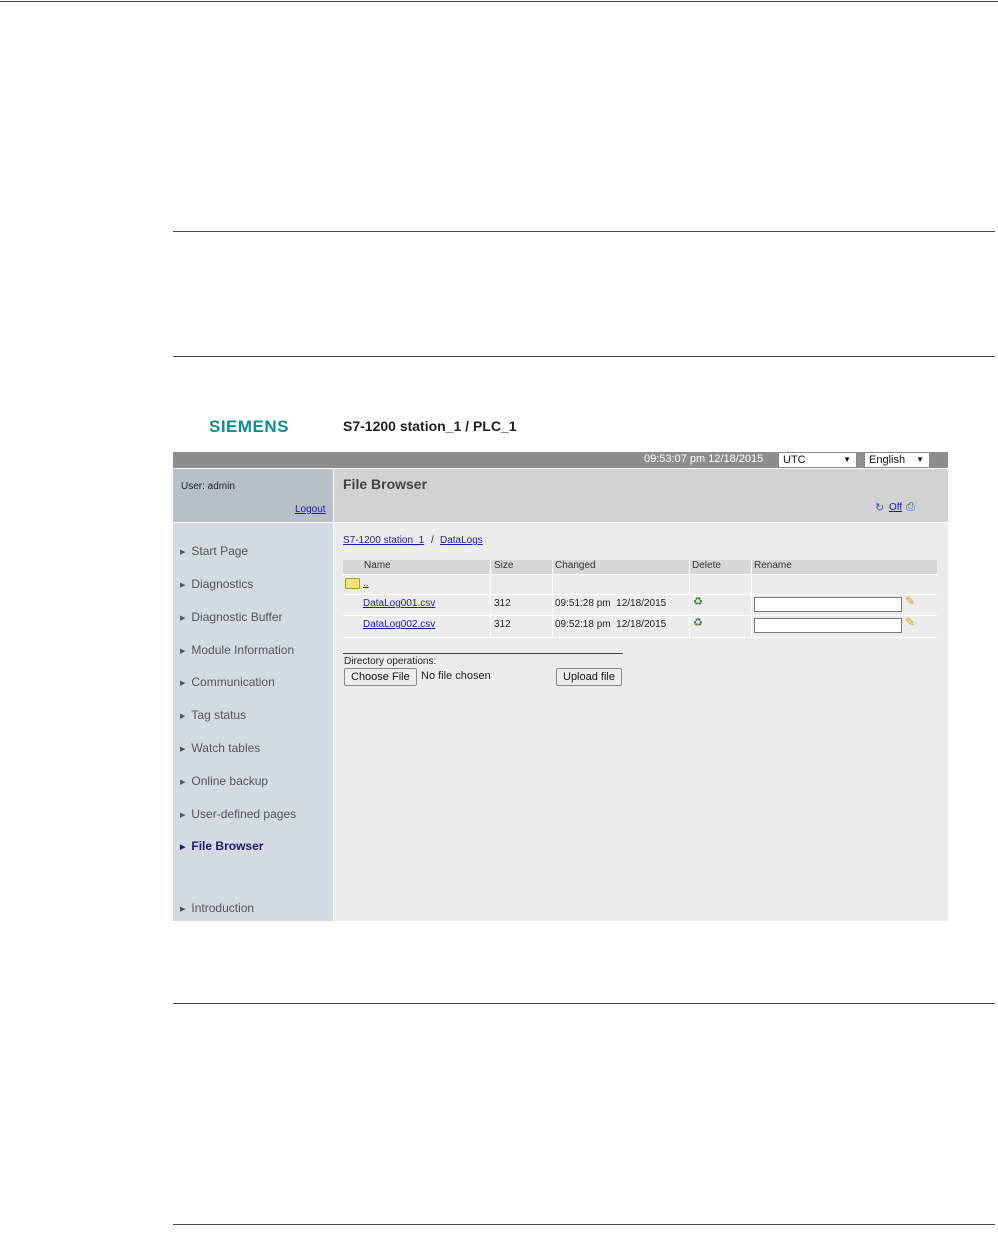  Describe the element at coordinates (383, 540) in the screenshot. I see `breadcrumb-root-link: S7-1200 station_1` at that location.